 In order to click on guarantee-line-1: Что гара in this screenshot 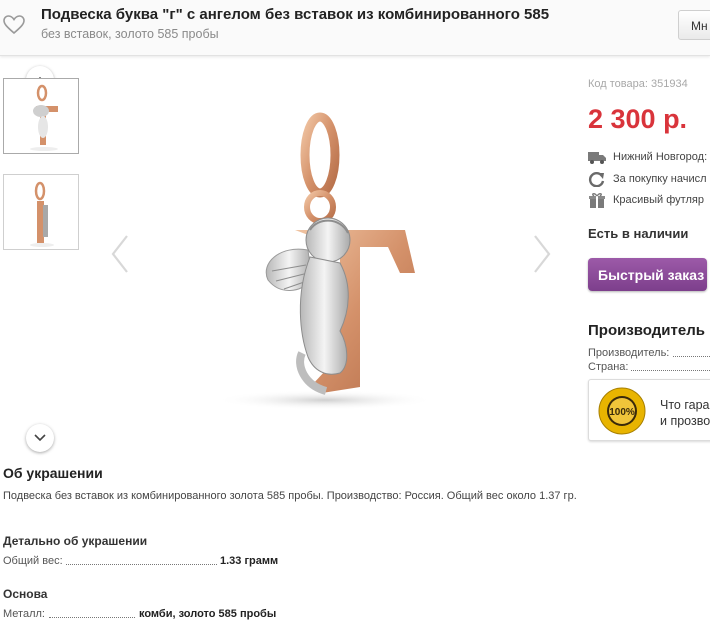, I will do `click(685, 405)`.